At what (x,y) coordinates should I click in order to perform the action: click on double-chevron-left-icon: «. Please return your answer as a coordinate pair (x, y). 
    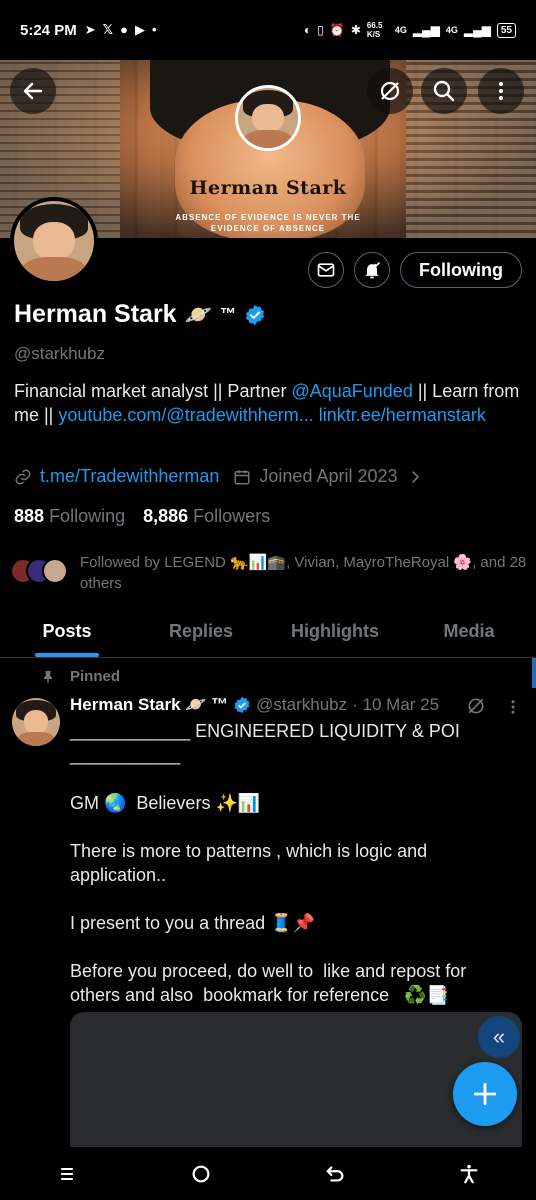
    Looking at the image, I should click on (499, 1036).